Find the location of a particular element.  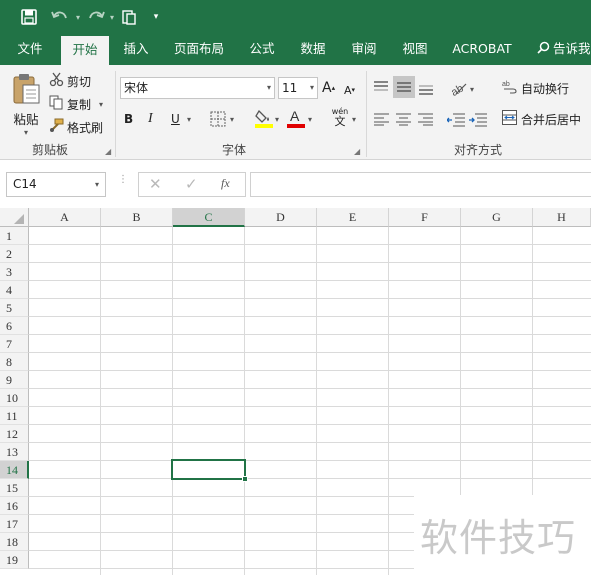

tab-insert: 插入 is located at coordinates (136, 49).